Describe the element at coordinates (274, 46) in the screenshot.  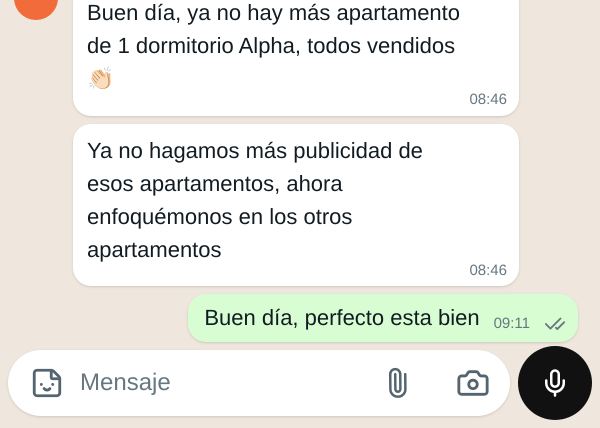
I see `message-text: Buen día, ya no hay más apartamento de 1 dormitorio Alpha, todos vendidos👏🏻` at that location.